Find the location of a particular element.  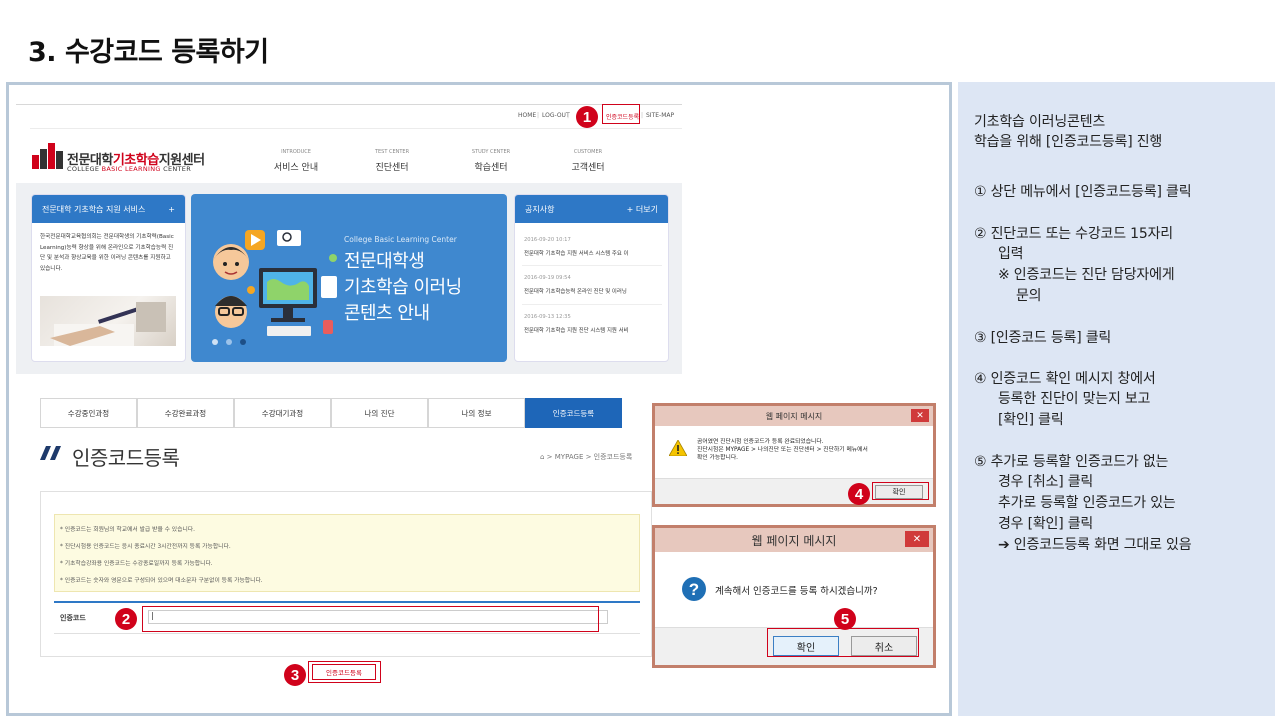

cblc-logo-icon is located at coordinates (47, 156).